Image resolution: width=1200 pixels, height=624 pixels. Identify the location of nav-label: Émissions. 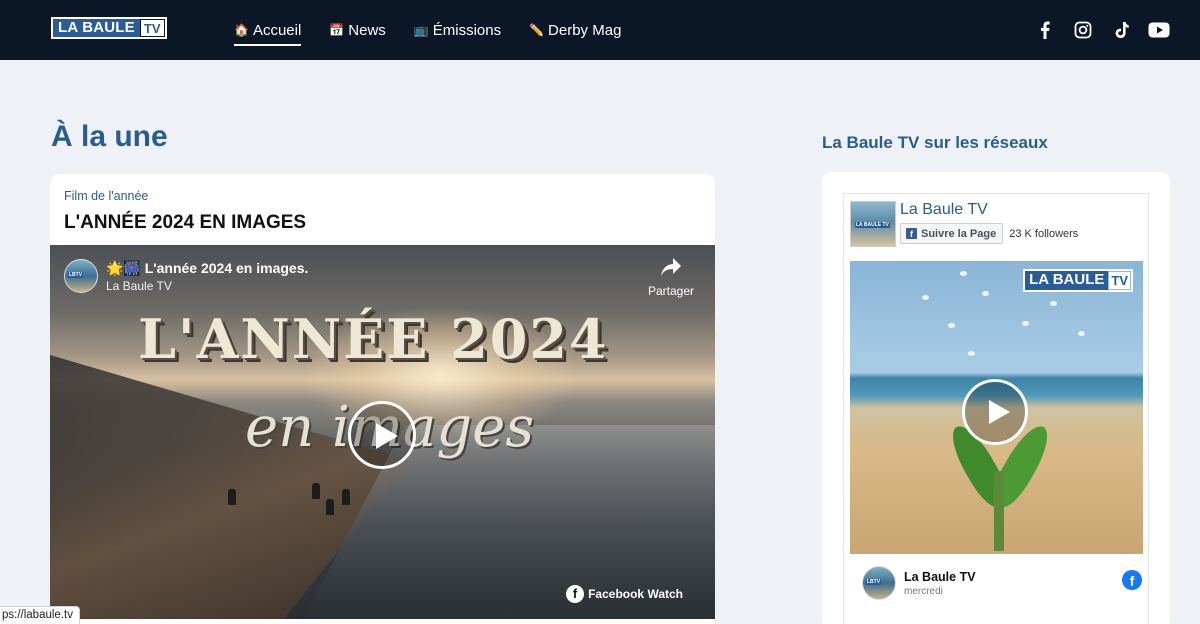
(467, 30).